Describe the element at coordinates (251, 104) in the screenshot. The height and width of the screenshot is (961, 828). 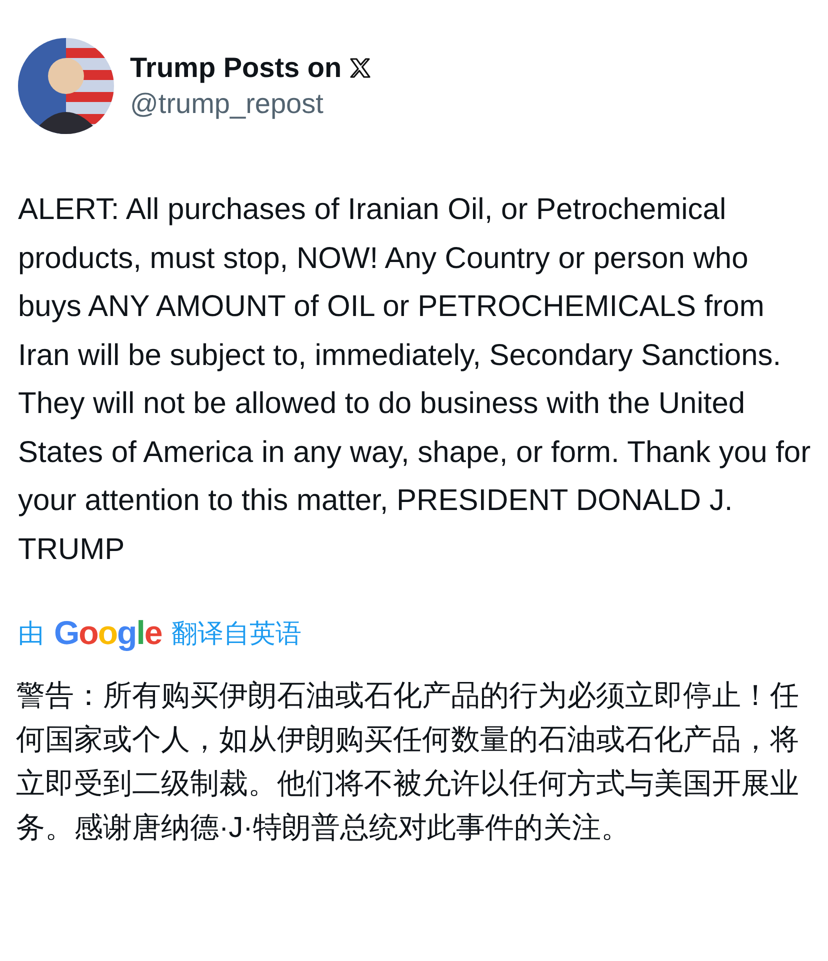
I see `author-handle: @trump_repost` at that location.